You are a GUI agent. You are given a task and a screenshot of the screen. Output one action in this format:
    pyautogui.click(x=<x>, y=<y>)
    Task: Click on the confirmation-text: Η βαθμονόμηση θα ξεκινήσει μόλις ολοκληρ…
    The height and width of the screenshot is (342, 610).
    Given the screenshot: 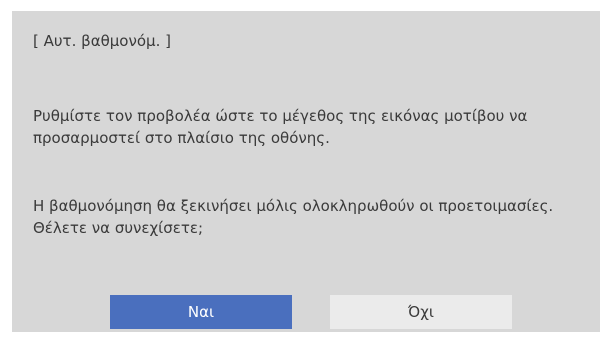 What is the action you would take?
    pyautogui.click(x=293, y=217)
    